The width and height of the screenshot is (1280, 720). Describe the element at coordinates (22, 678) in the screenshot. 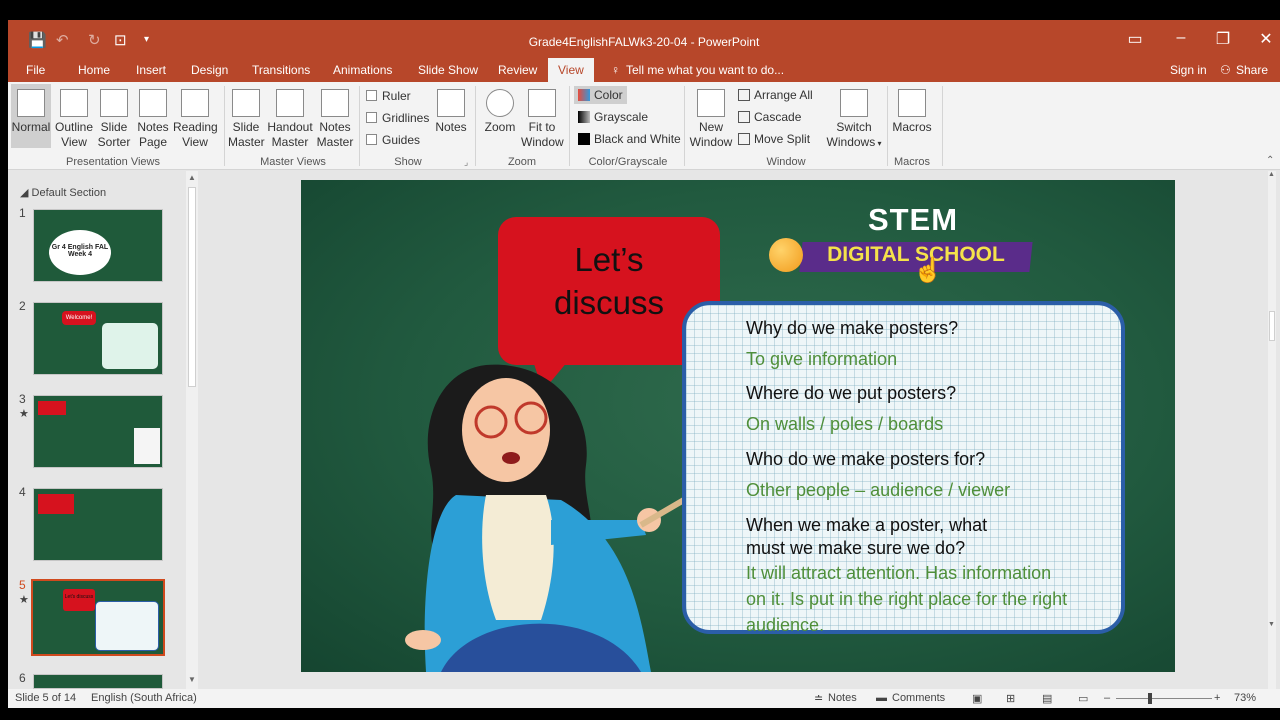

I see `thumb-number: 6` at that location.